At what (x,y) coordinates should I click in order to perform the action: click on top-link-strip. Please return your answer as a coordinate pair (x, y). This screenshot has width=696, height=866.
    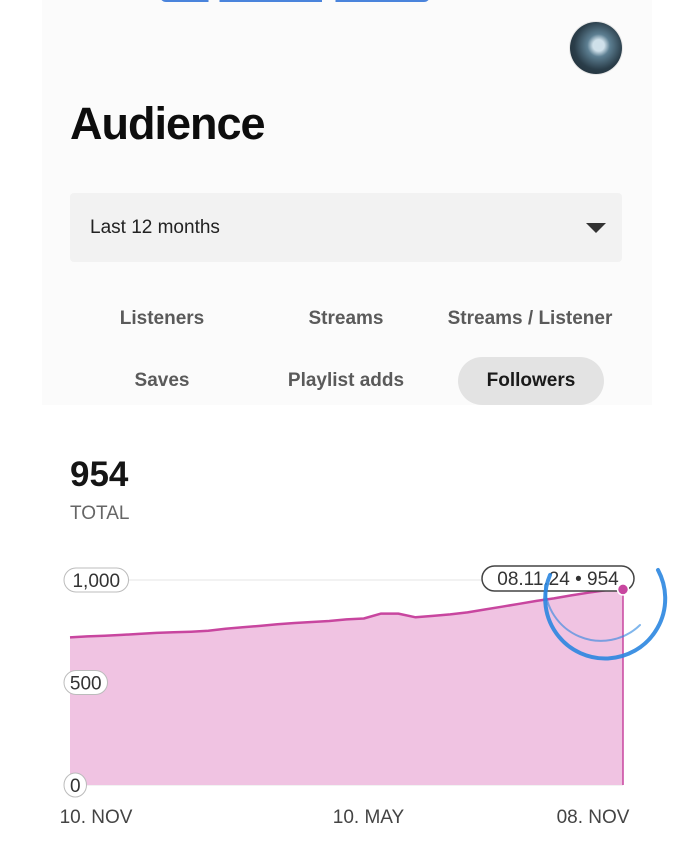
    Looking at the image, I should click on (295, 1).